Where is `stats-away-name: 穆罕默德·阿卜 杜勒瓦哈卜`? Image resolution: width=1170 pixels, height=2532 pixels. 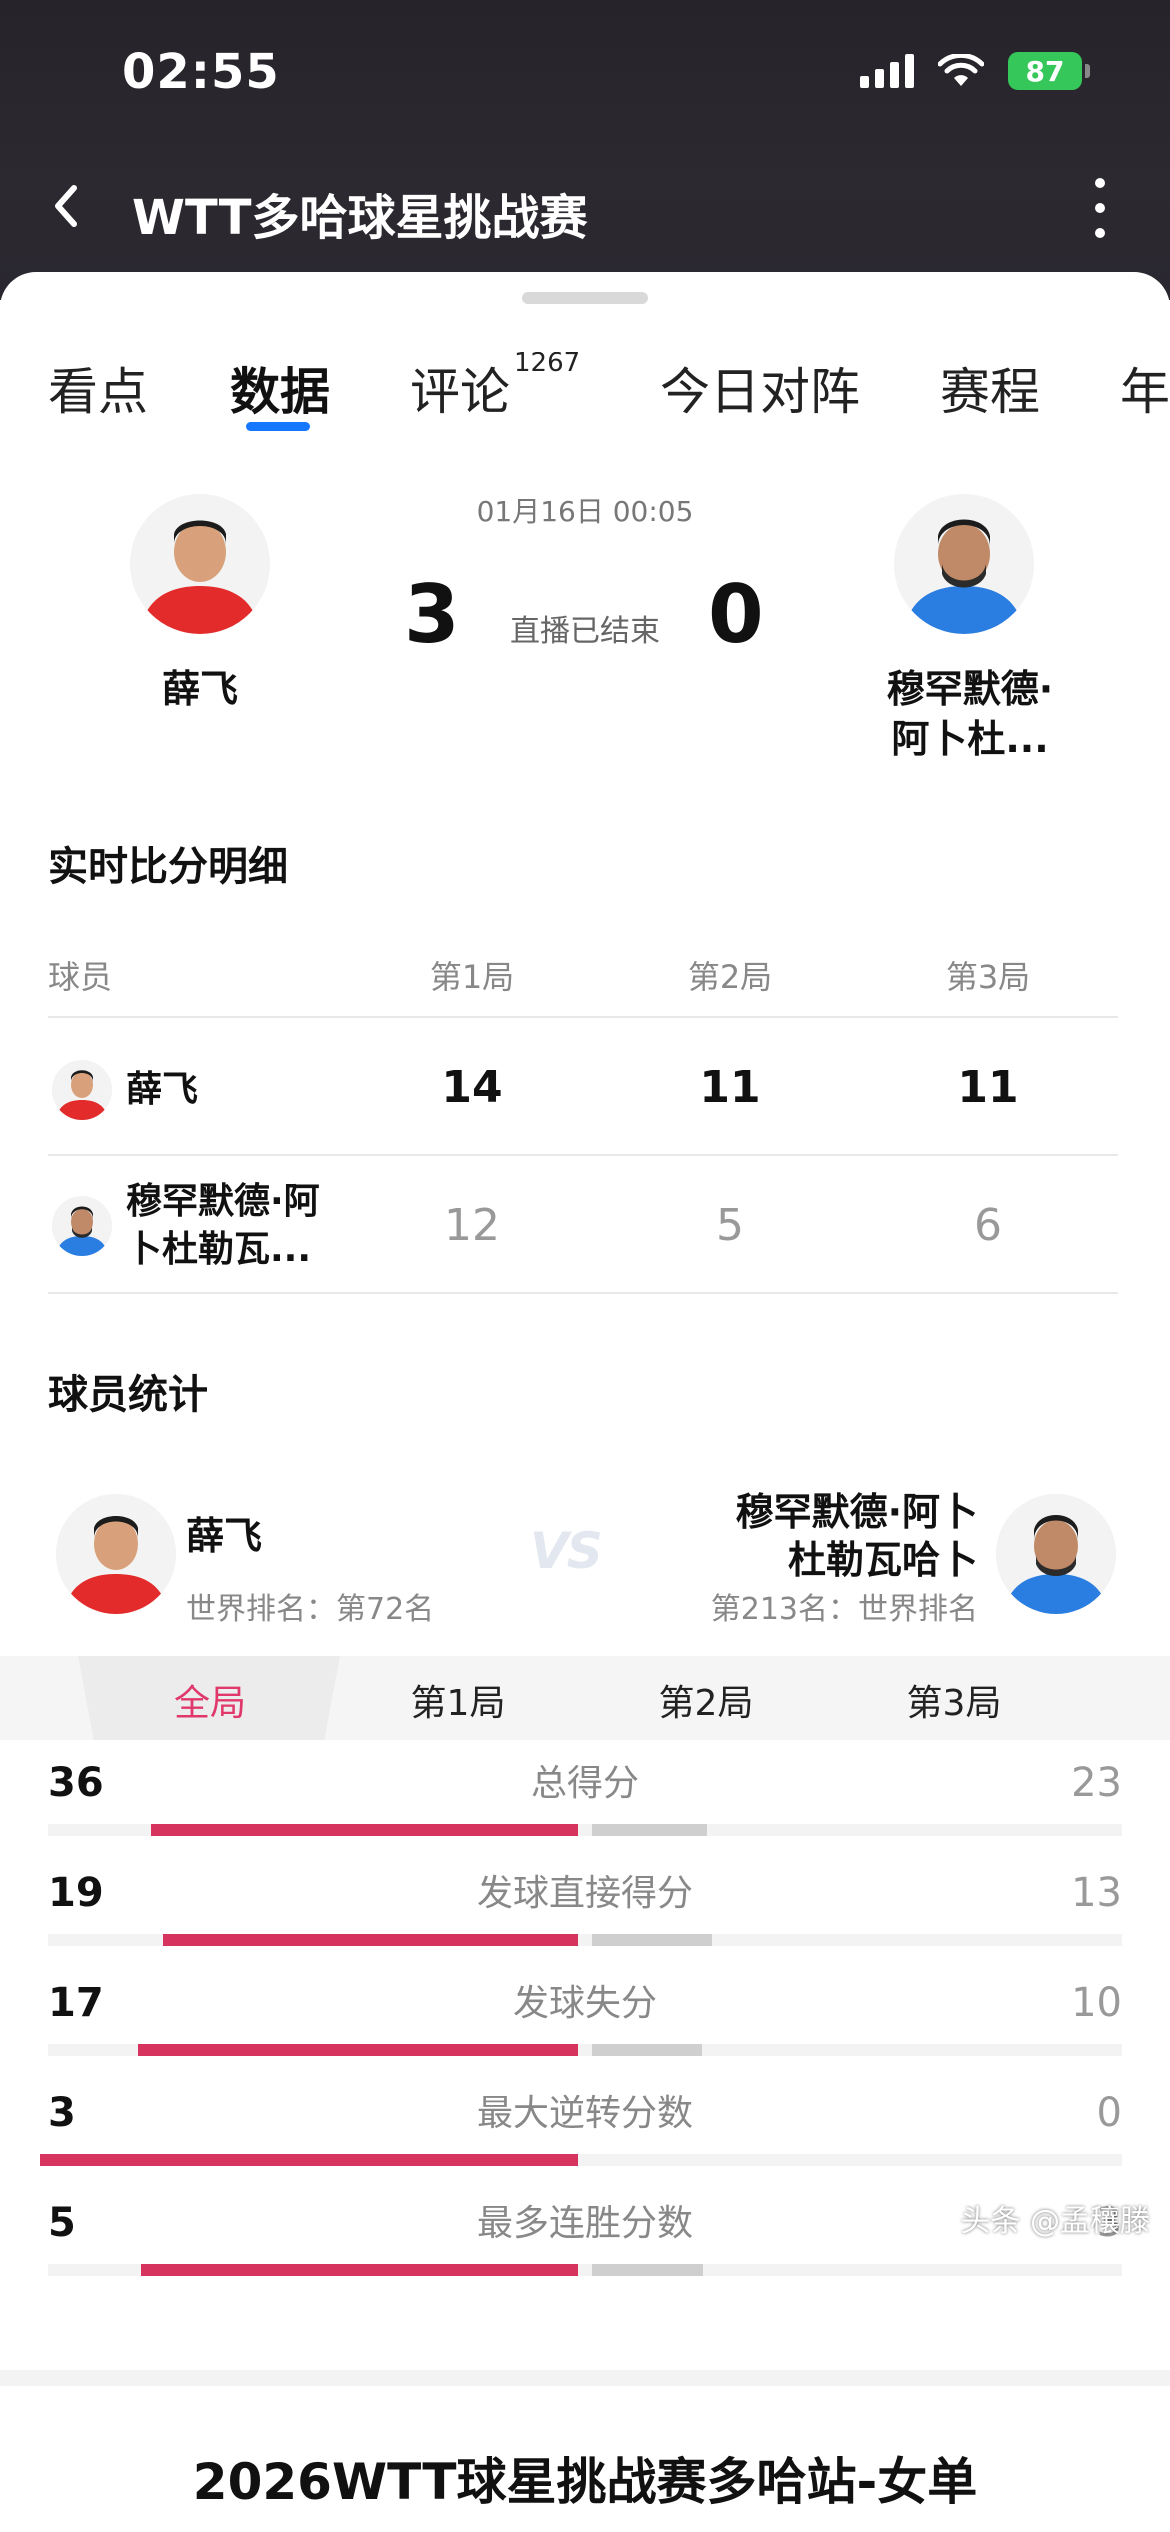 stats-away-name: 穆罕默德·阿卜 杜勒瓦哈卜 is located at coordinates (856, 1536).